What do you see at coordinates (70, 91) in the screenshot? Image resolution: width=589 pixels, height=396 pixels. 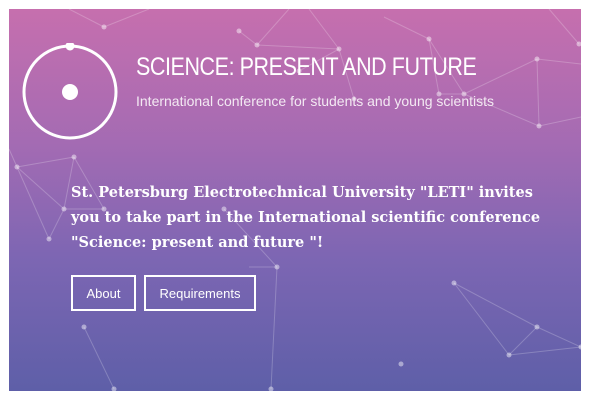 I see `orbit-logo-icon` at bounding box center [70, 91].